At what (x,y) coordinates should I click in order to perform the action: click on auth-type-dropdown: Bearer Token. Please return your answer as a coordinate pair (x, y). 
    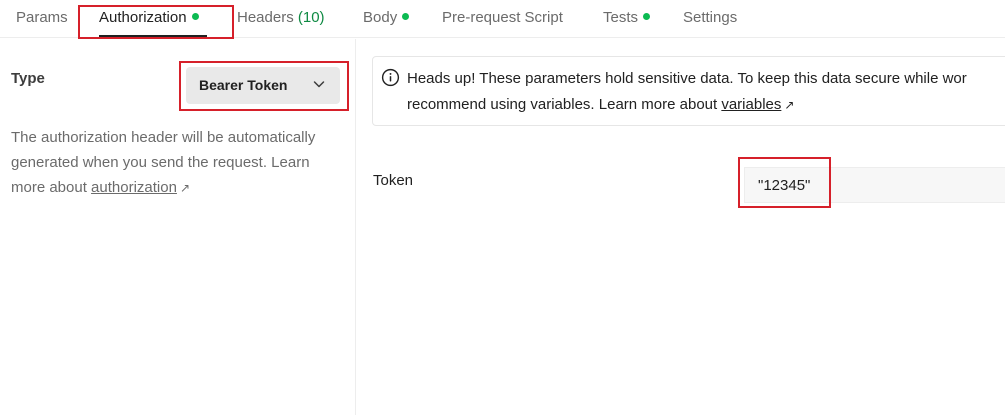
    Looking at the image, I should click on (263, 85).